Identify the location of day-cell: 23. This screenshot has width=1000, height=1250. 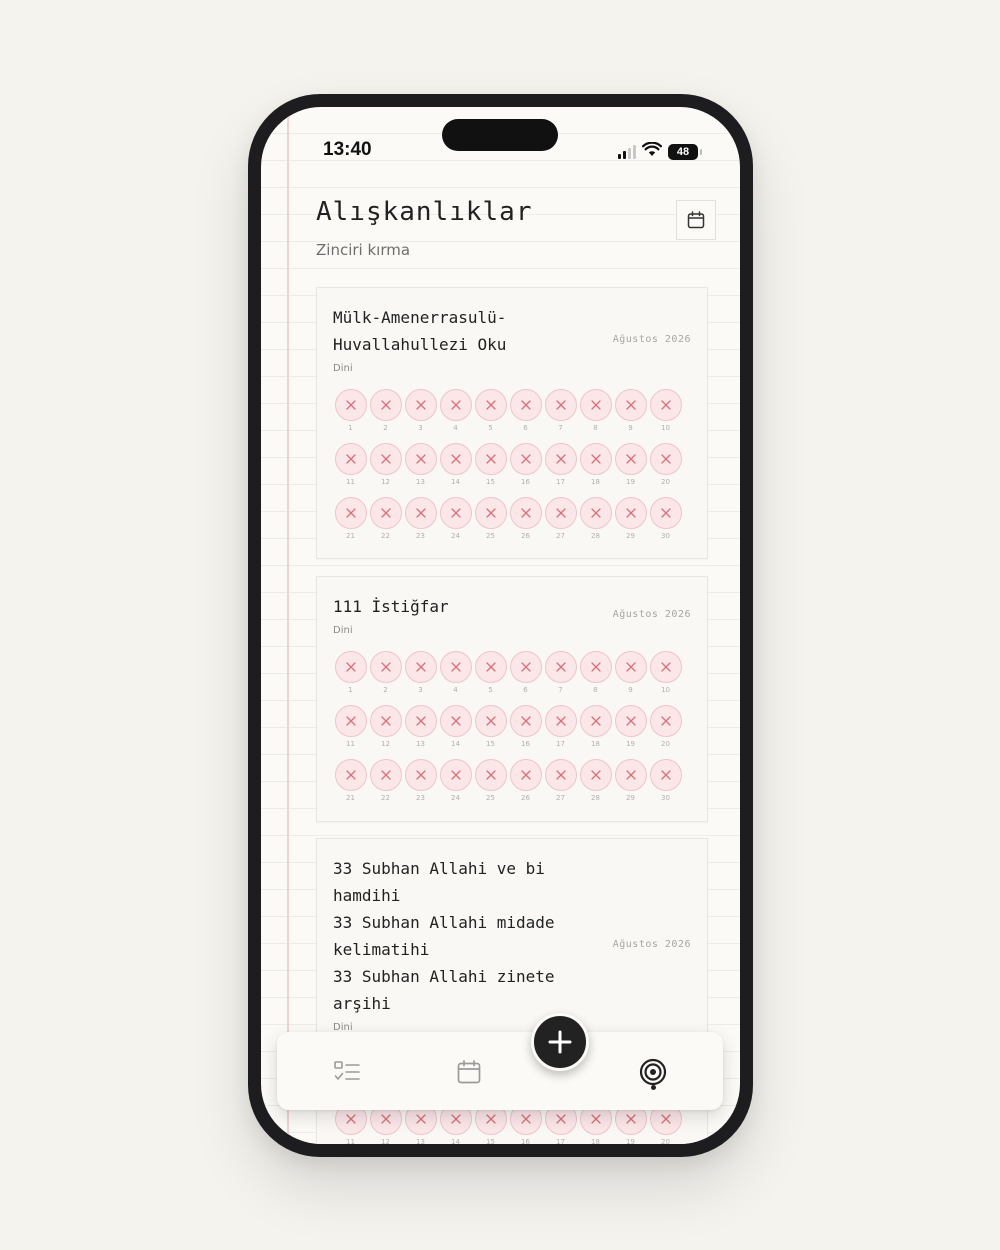
(420, 518).